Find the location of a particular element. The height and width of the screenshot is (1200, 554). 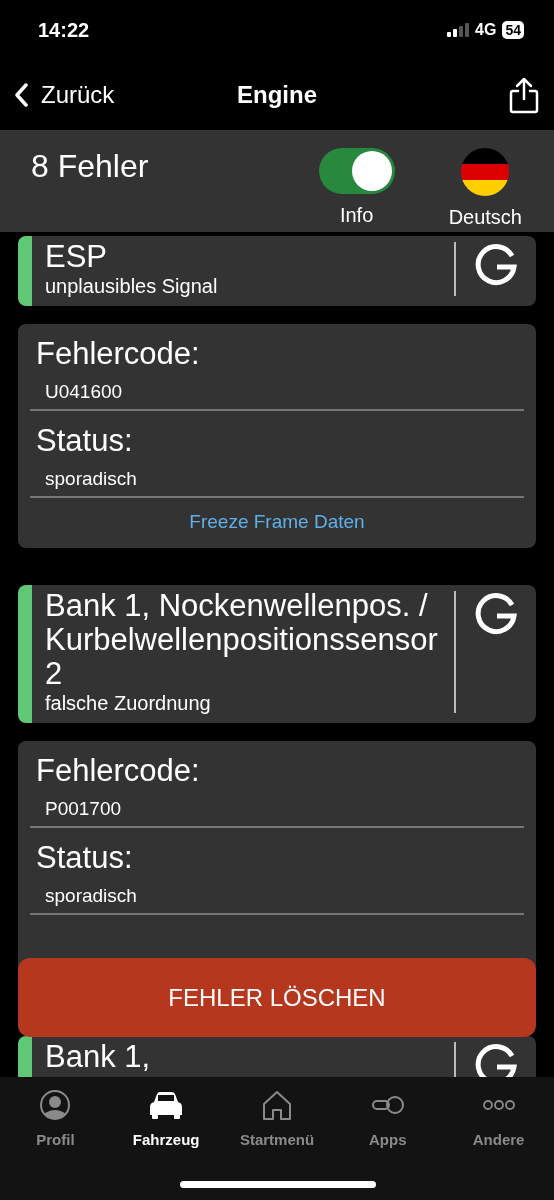

language-label: Deutsch is located at coordinates (485, 217).